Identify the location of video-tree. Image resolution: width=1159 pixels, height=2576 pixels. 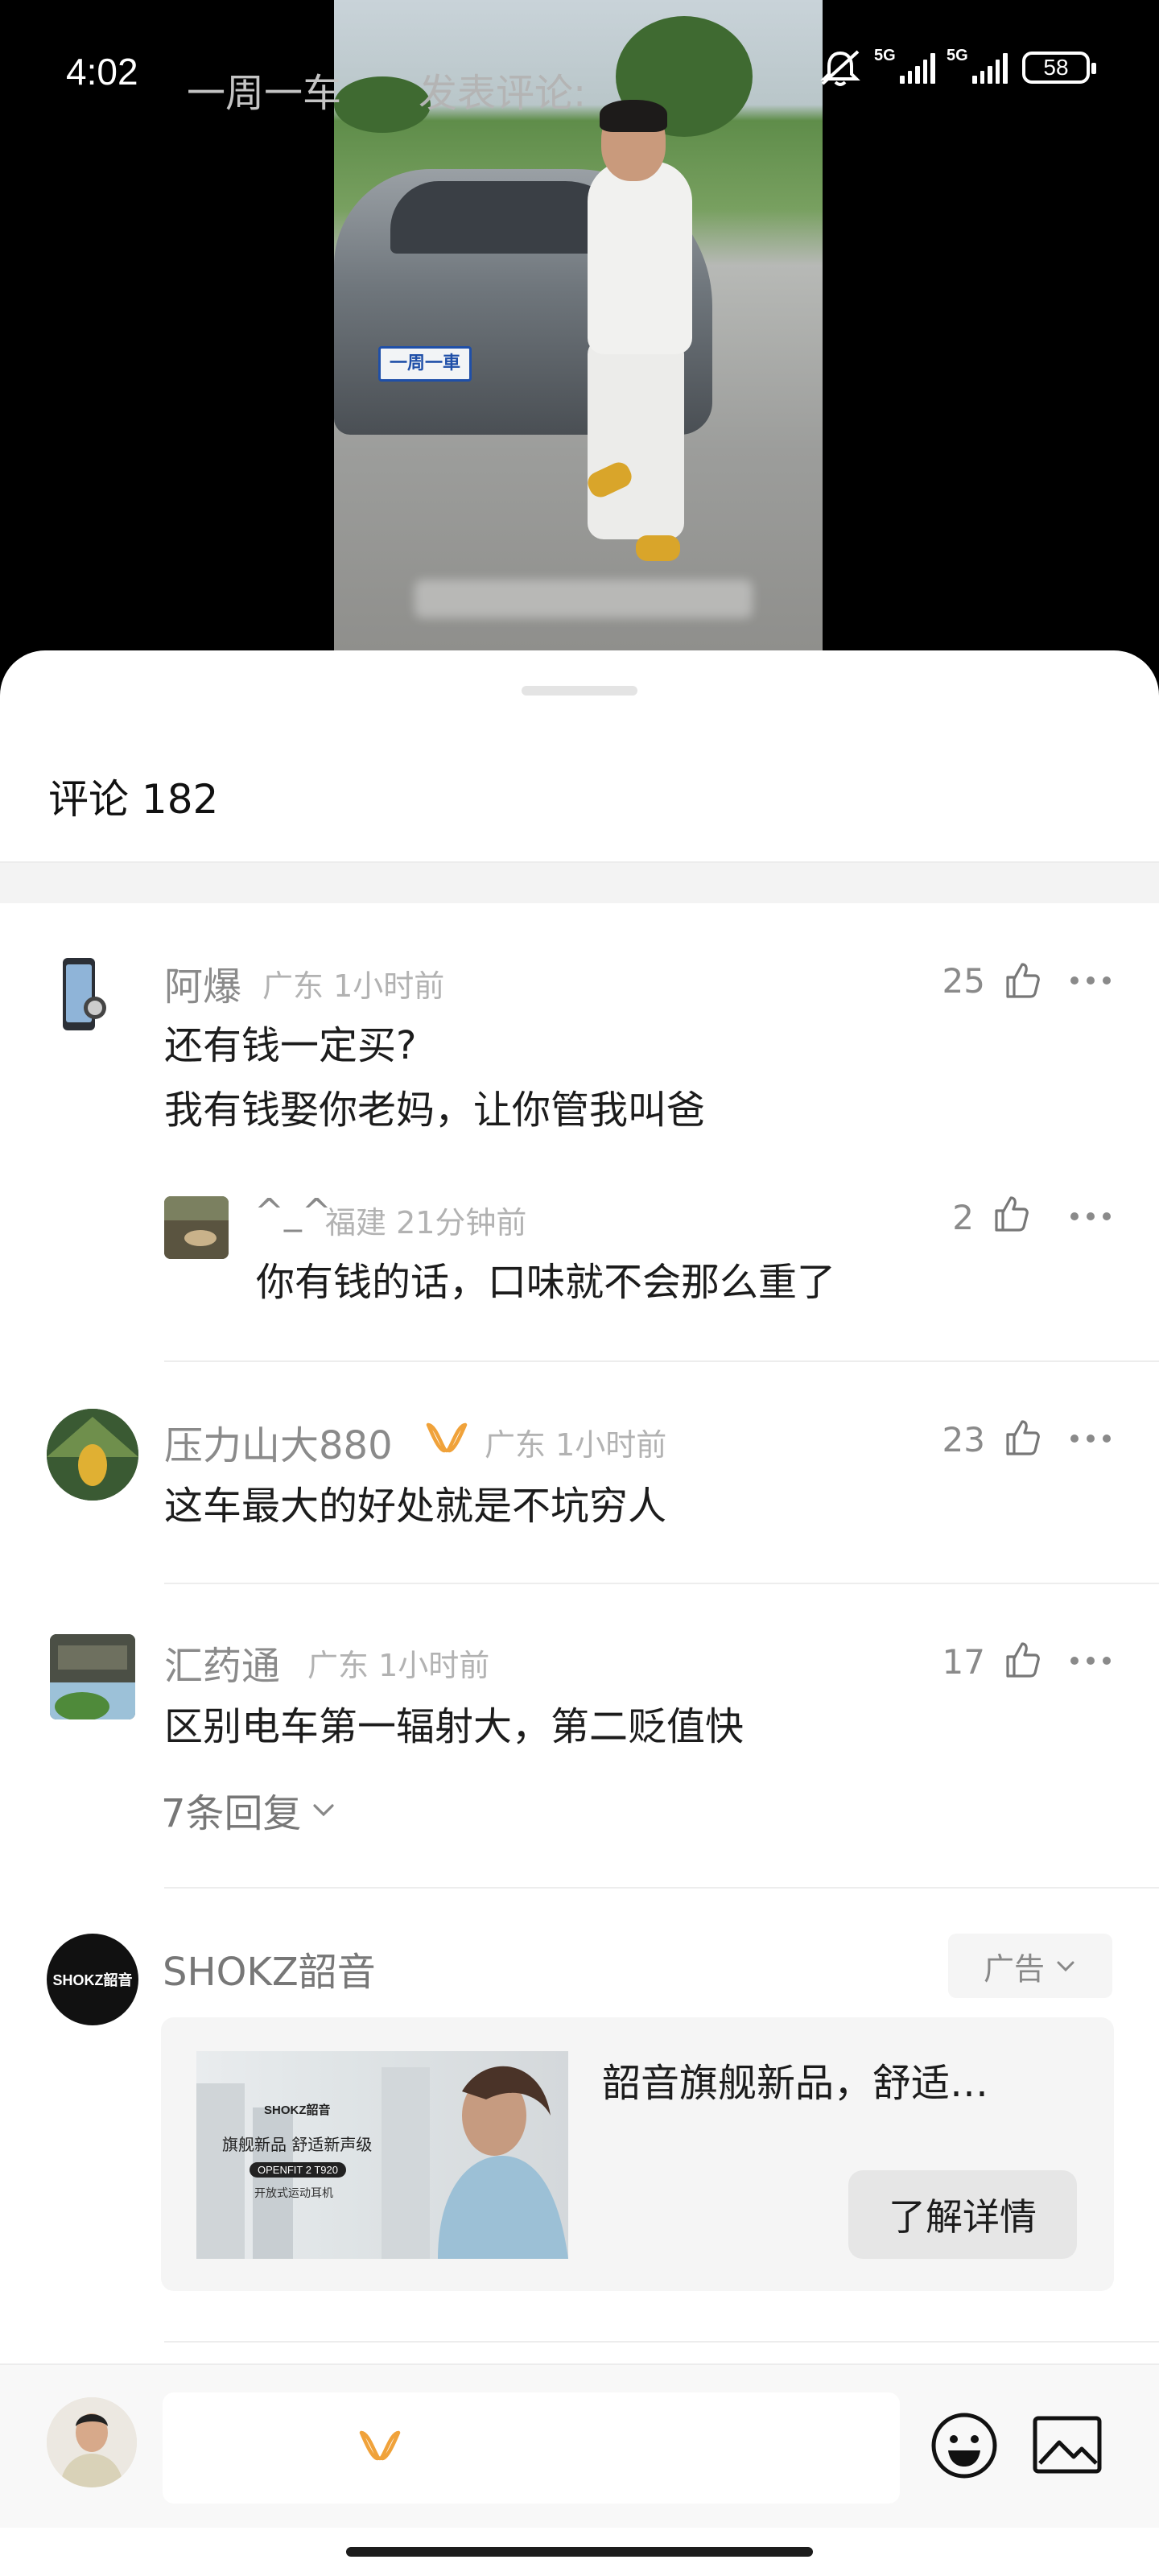
(382, 104).